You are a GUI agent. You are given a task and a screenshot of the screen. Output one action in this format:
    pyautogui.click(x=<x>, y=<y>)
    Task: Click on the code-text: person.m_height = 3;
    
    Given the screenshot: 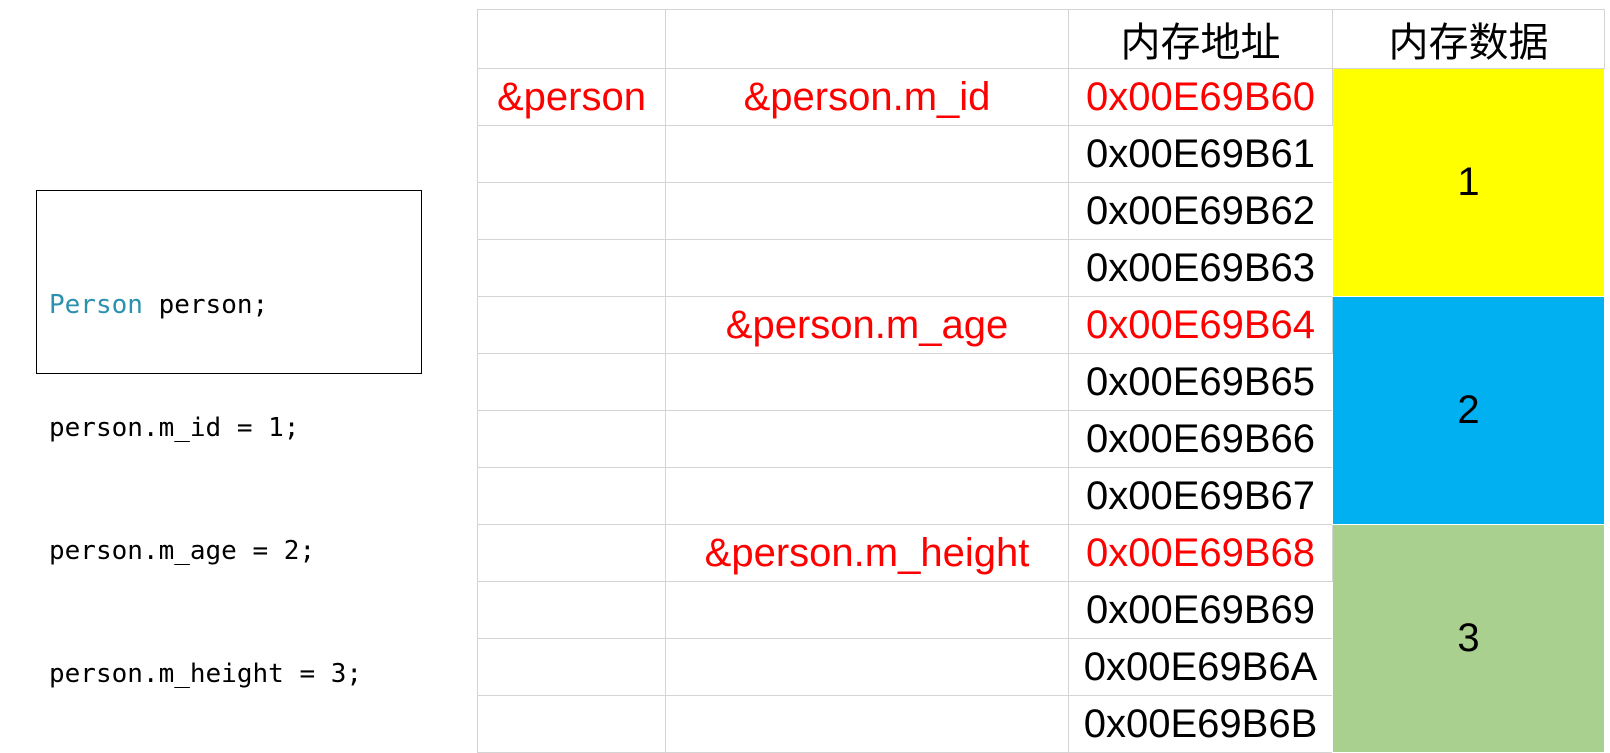 What is the action you would take?
    pyautogui.click(x=206, y=674)
    